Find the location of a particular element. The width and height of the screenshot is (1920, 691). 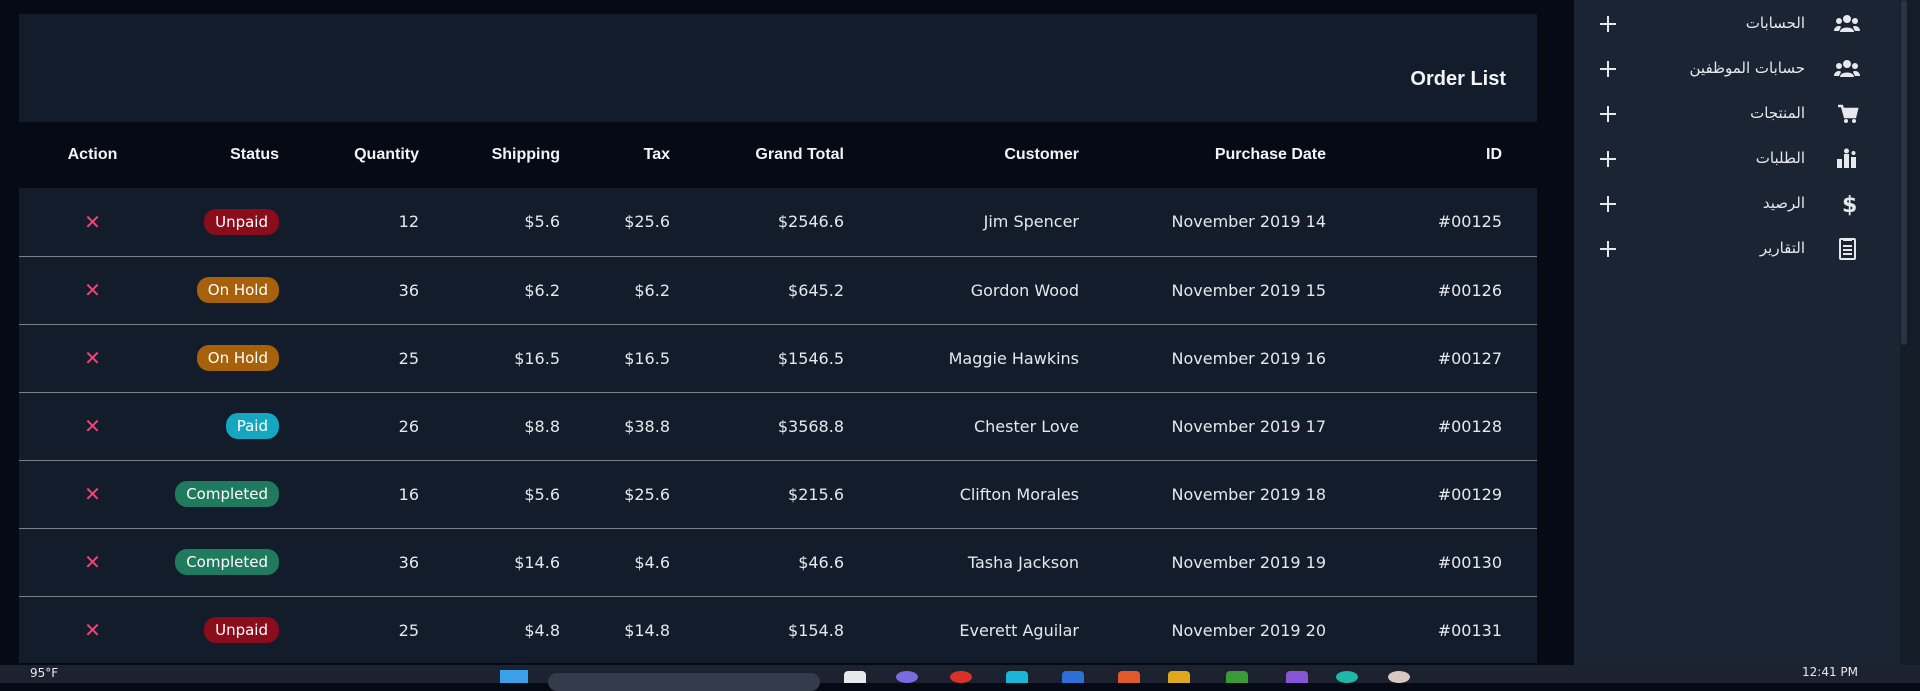

start-menu-icon is located at coordinates (514, 676).